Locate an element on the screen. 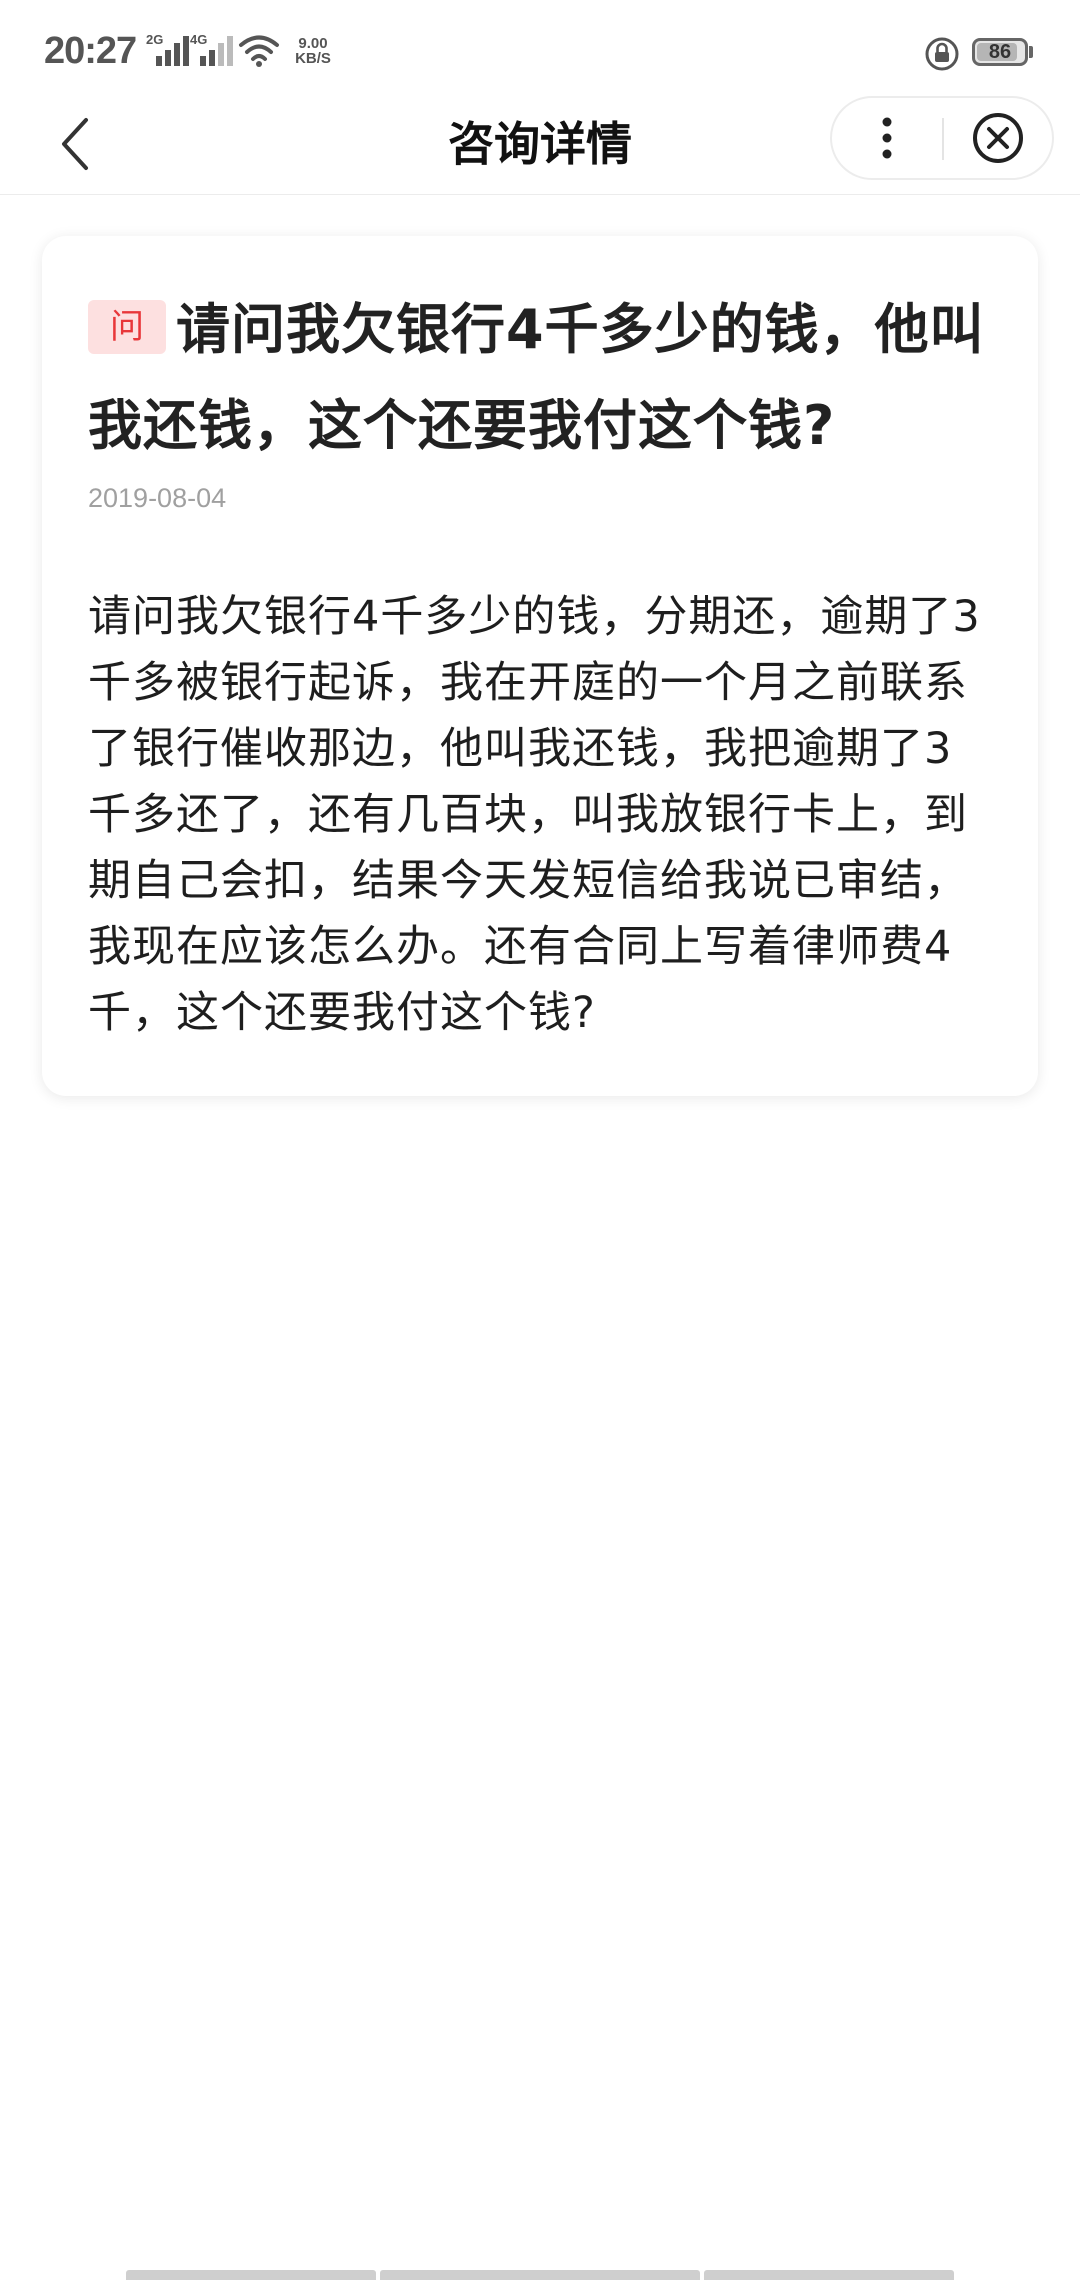 The width and height of the screenshot is (1080, 2280). battery-level-text: 86 is located at coordinates (1000, 52).